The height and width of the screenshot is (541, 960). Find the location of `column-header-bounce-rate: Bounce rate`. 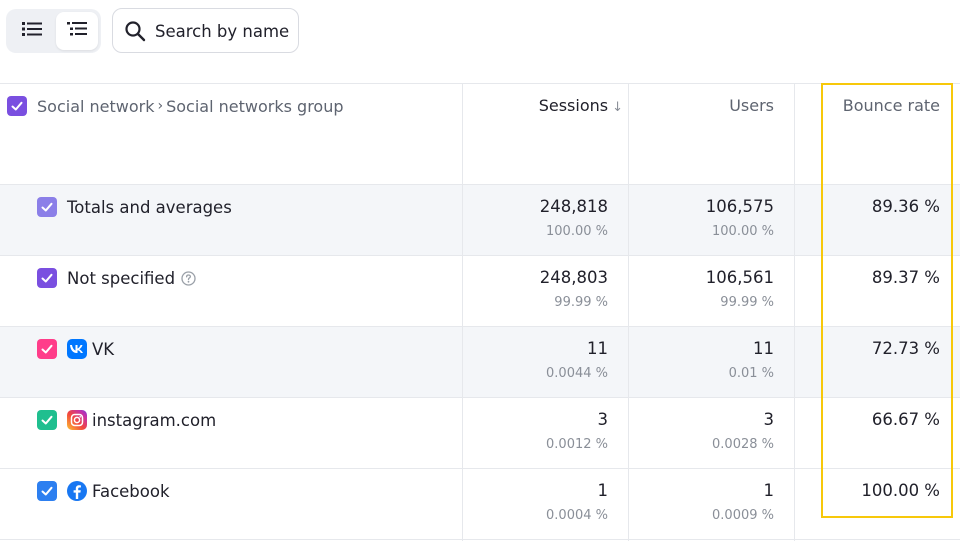

column-header-bounce-rate: Bounce rate is located at coordinates (891, 105).